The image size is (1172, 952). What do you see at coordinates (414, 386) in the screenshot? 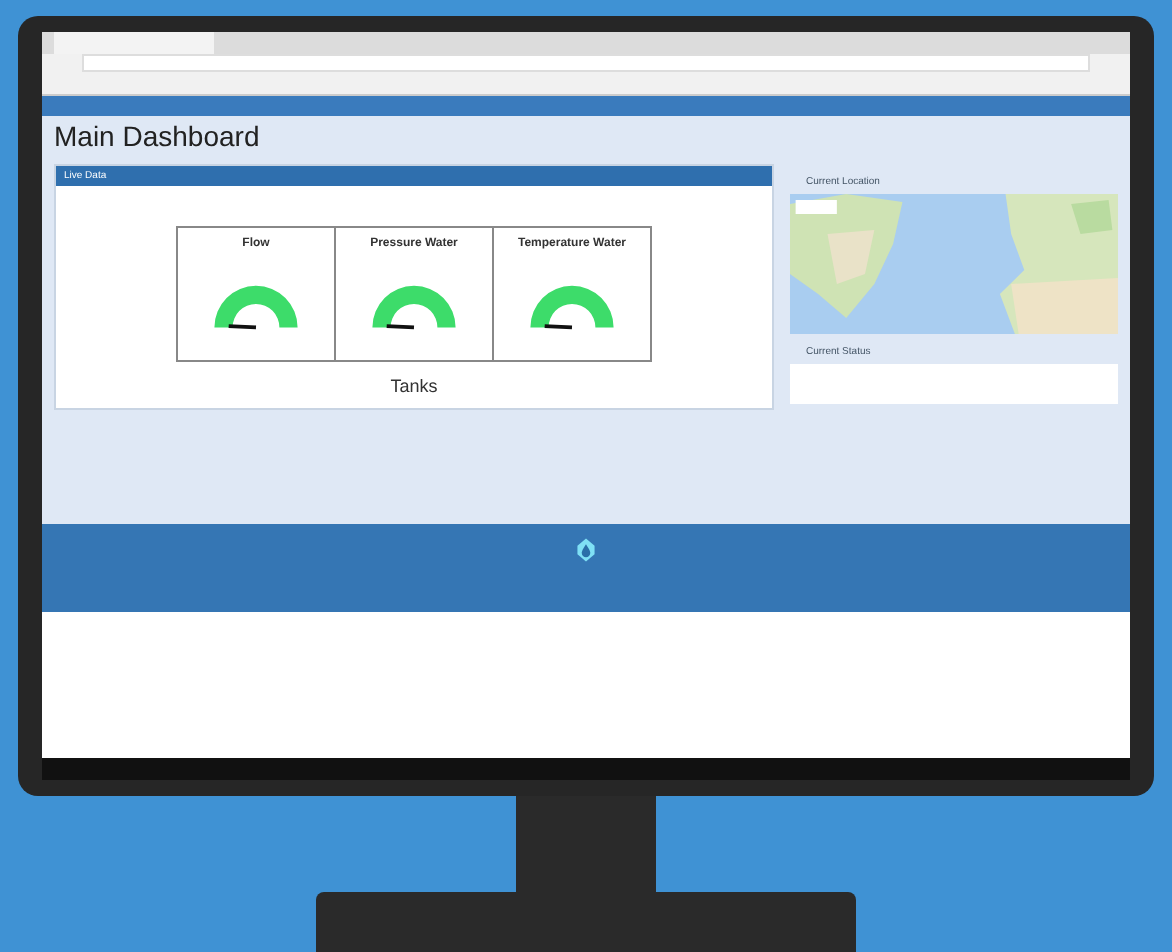
I see `tanks-label: Tanks` at bounding box center [414, 386].